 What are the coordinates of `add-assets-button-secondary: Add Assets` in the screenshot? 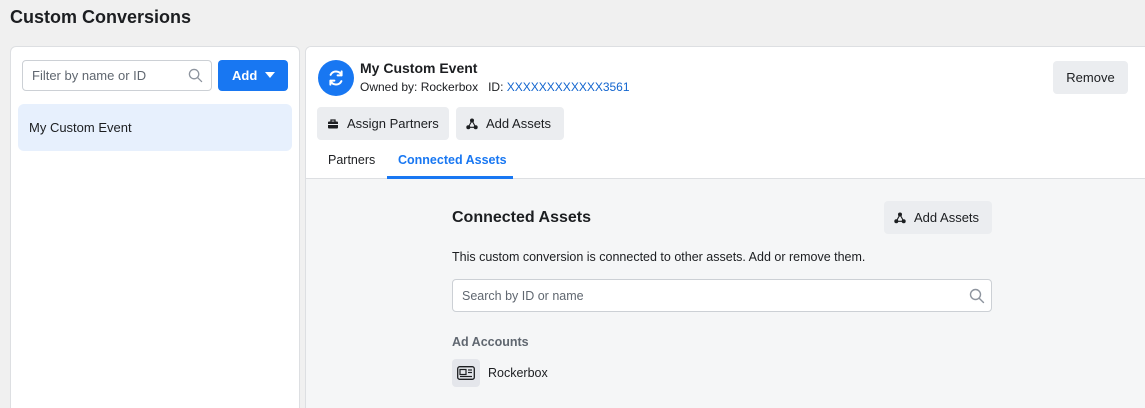 It's located at (938, 217).